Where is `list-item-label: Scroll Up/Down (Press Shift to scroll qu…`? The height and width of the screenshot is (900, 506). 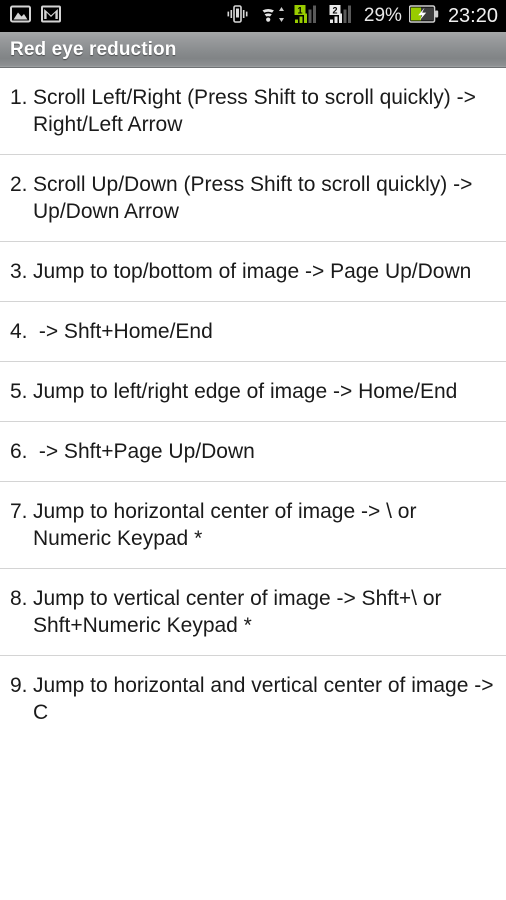
list-item-label: Scroll Up/Down (Press Shift to scroll qu… is located at coordinates (256, 198).